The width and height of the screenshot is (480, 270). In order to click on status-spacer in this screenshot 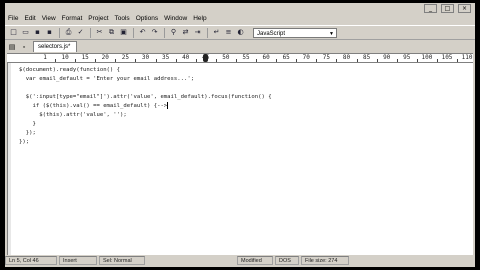, I will do `click(191, 260)`.